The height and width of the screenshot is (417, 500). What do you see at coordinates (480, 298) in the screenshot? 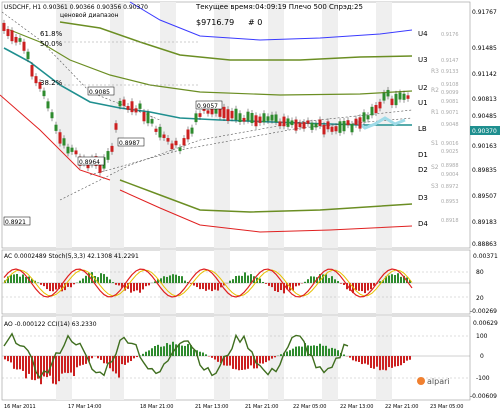
I see `ac-axis-tick: 20` at bounding box center [480, 298].